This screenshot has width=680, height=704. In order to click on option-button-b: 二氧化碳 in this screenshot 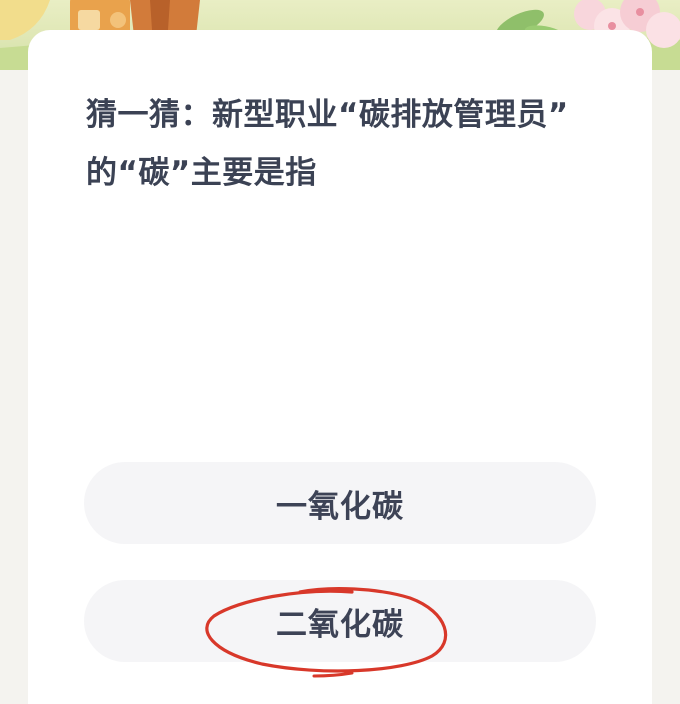, I will do `click(340, 621)`.